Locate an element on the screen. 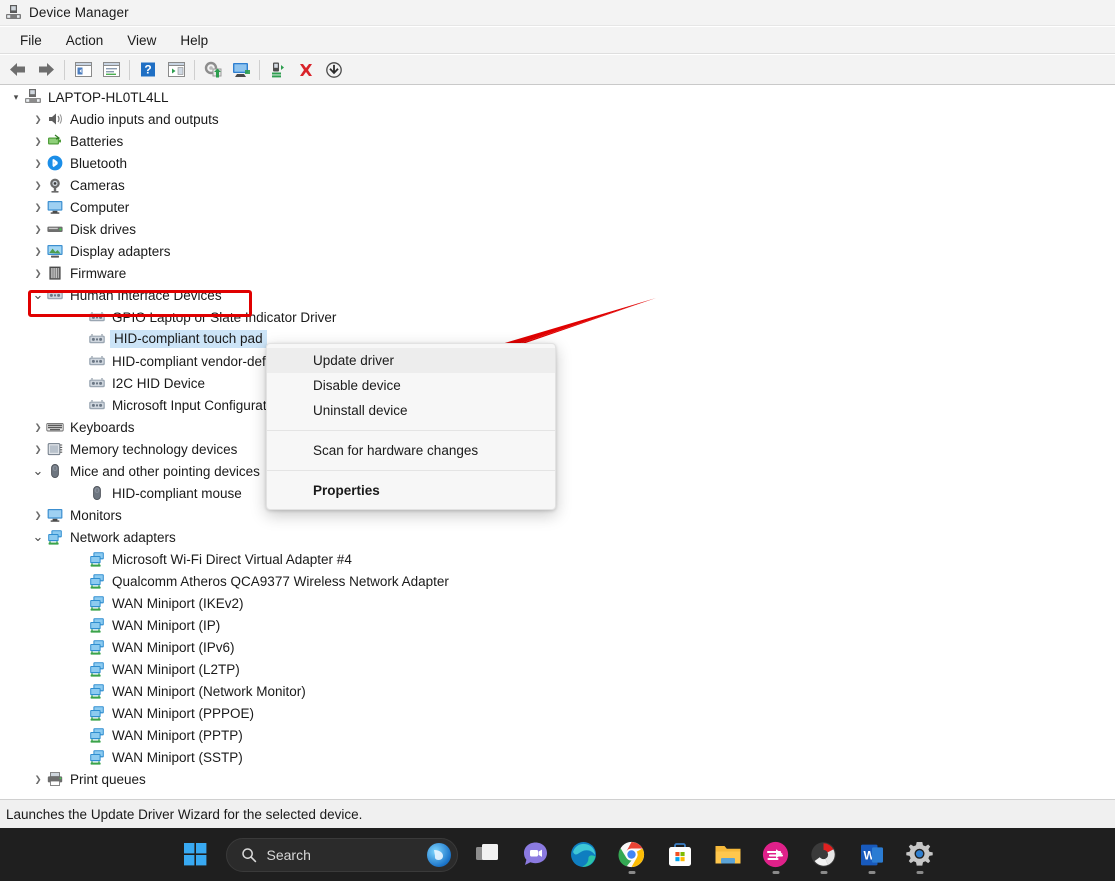 The image size is (1115, 881). tree-item-firmware: ❯ Firmware is located at coordinates (557, 273).